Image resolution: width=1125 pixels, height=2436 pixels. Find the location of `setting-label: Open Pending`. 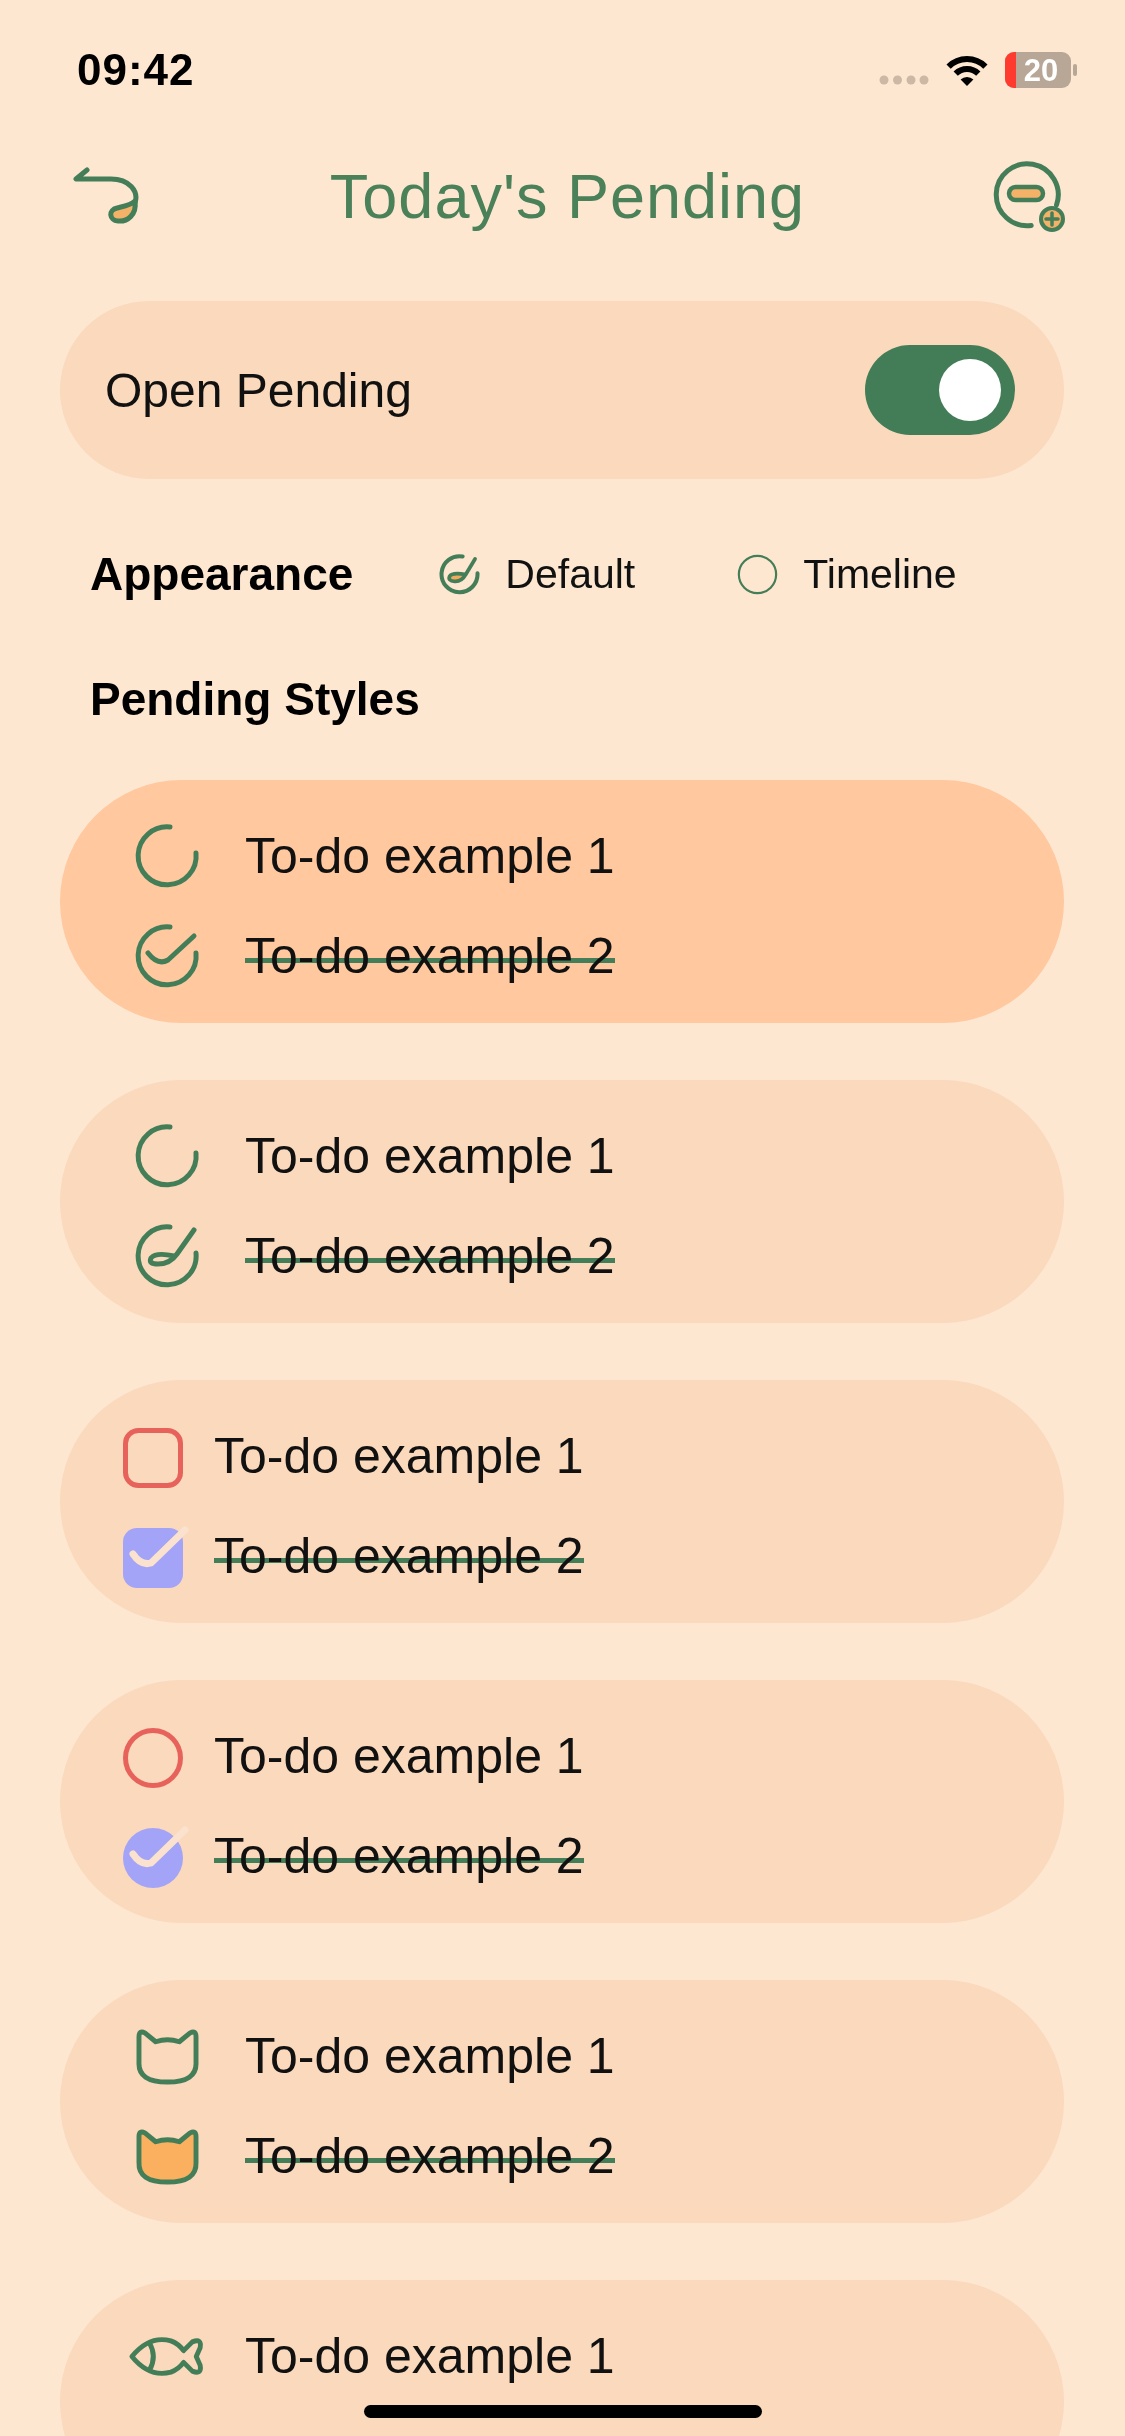

setting-label: Open Pending is located at coordinates (258, 390).